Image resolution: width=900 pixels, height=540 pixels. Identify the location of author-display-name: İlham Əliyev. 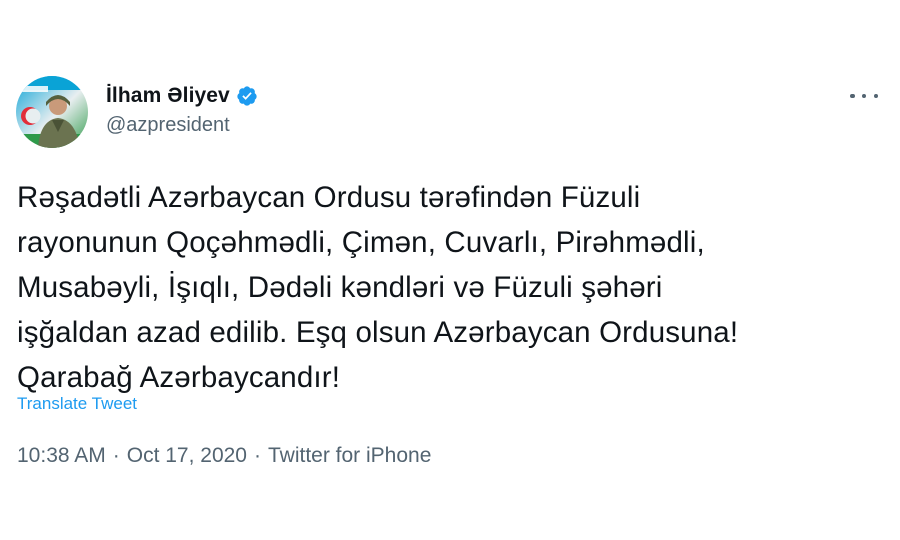
(168, 96).